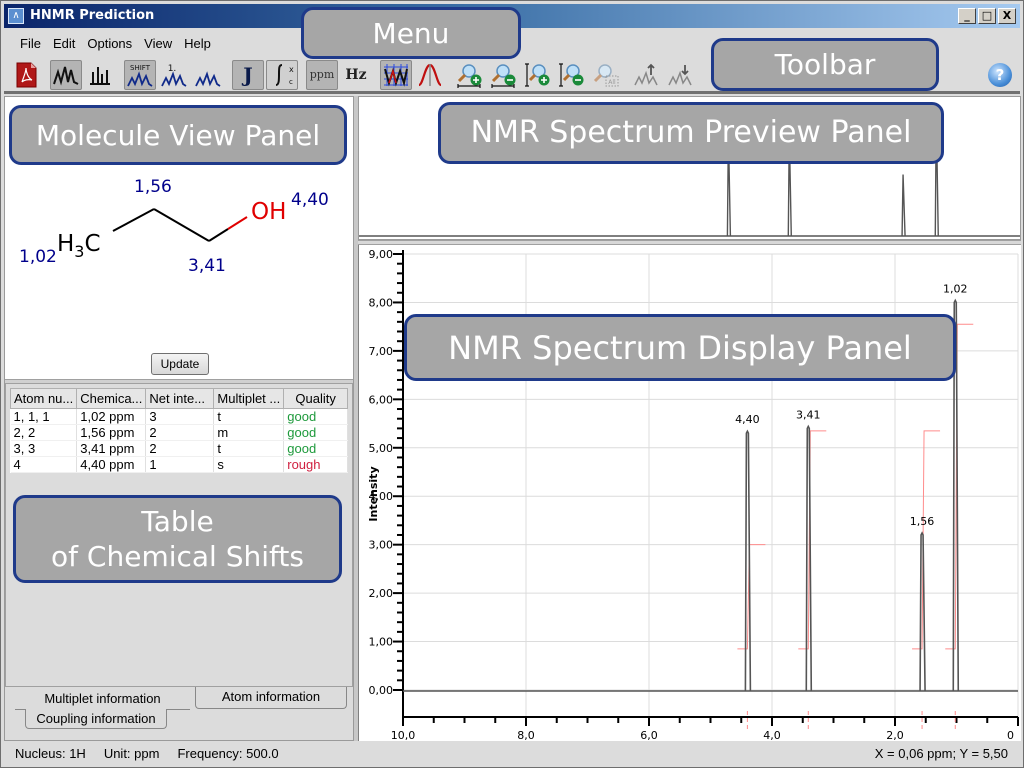 Image resolution: width=1024 pixels, height=768 pixels. Describe the element at coordinates (381, 690) in the screenshot. I see `y-tick-label: 0,00` at that location.